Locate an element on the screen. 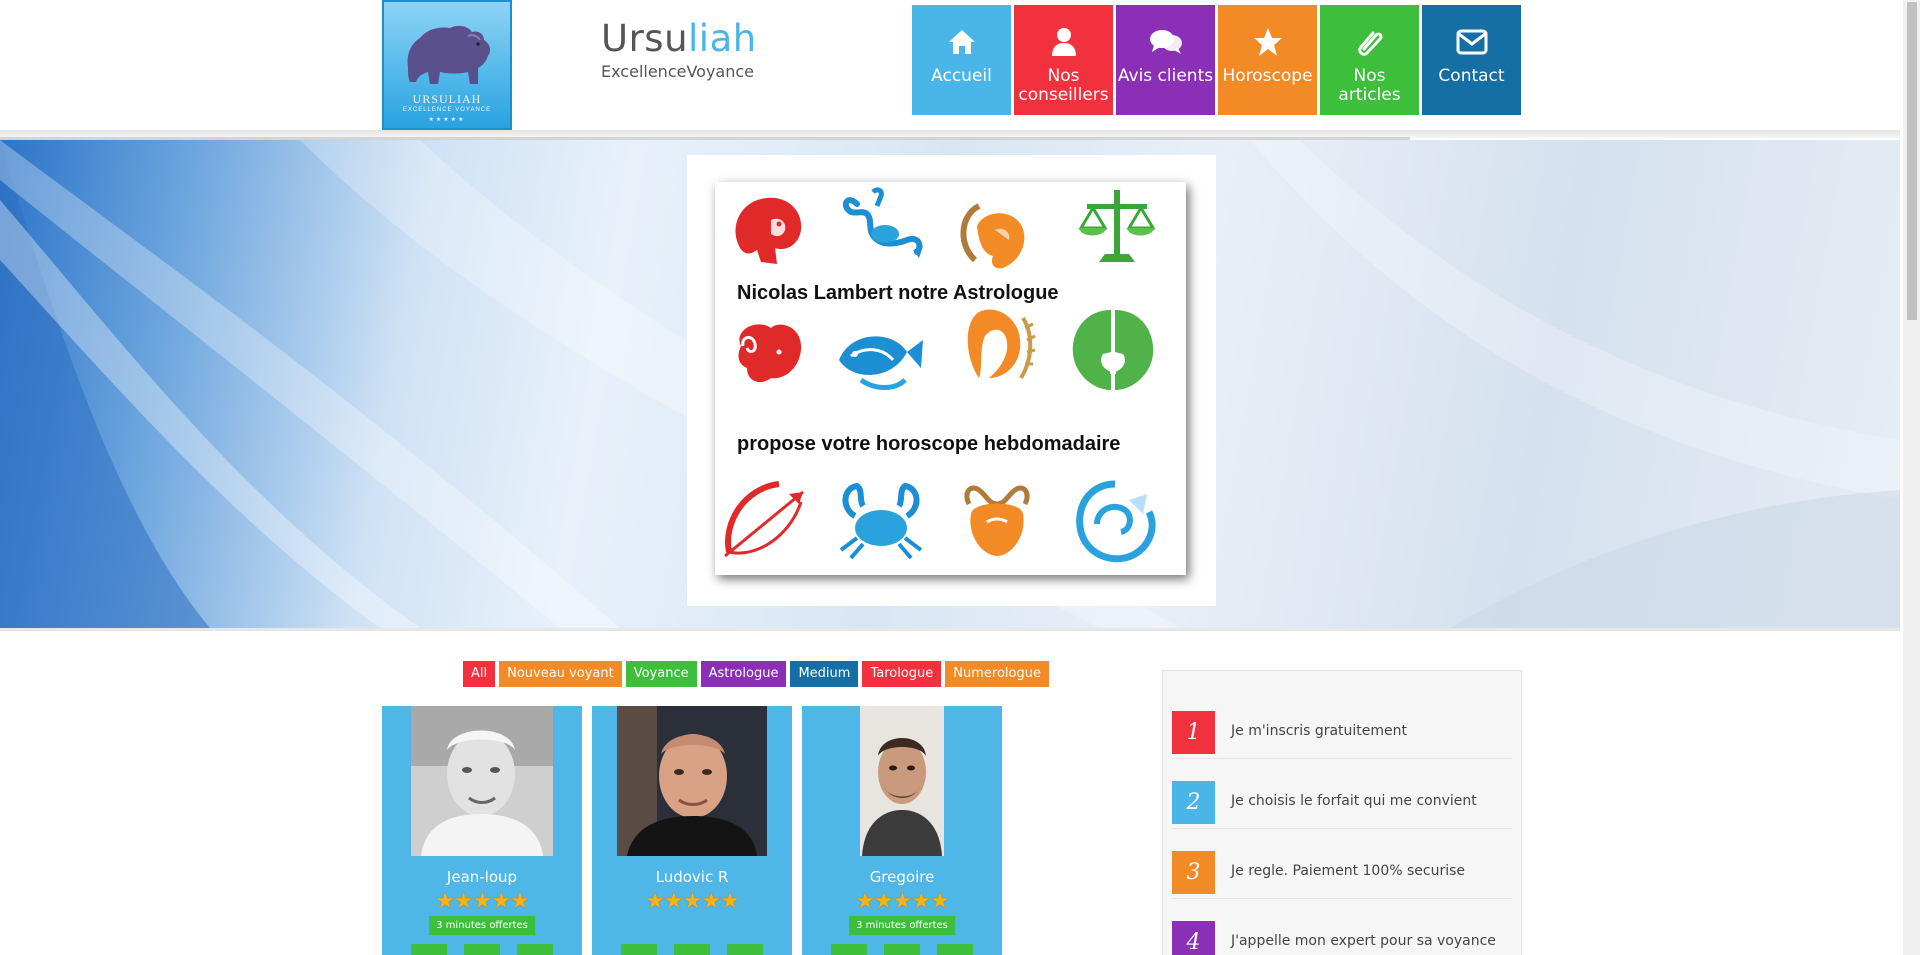 This screenshot has width=1920, height=955. step-number: 2 is located at coordinates (1193, 802).